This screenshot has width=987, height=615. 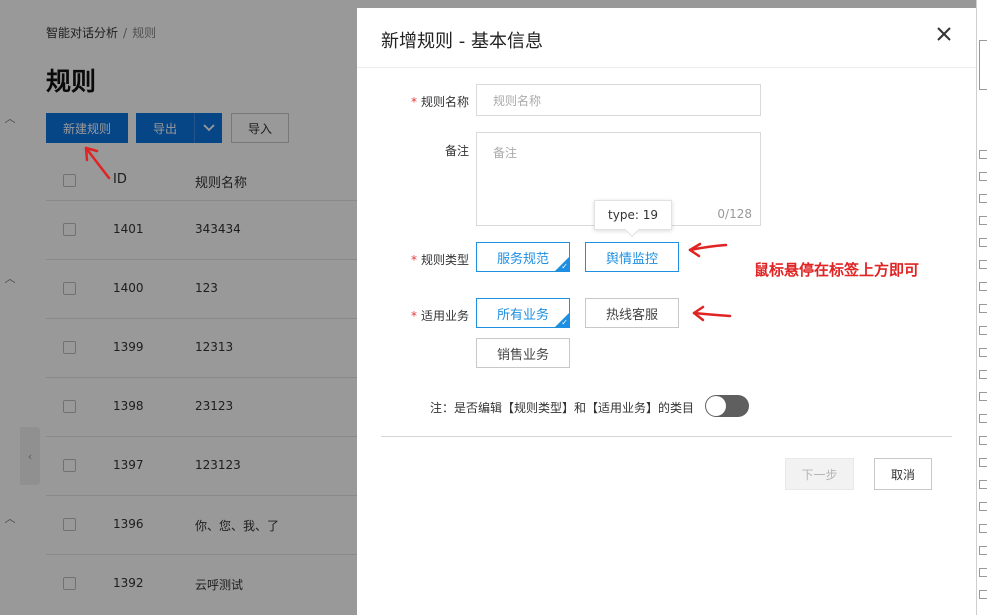 I want to click on close-icon, so click(x=944, y=36).